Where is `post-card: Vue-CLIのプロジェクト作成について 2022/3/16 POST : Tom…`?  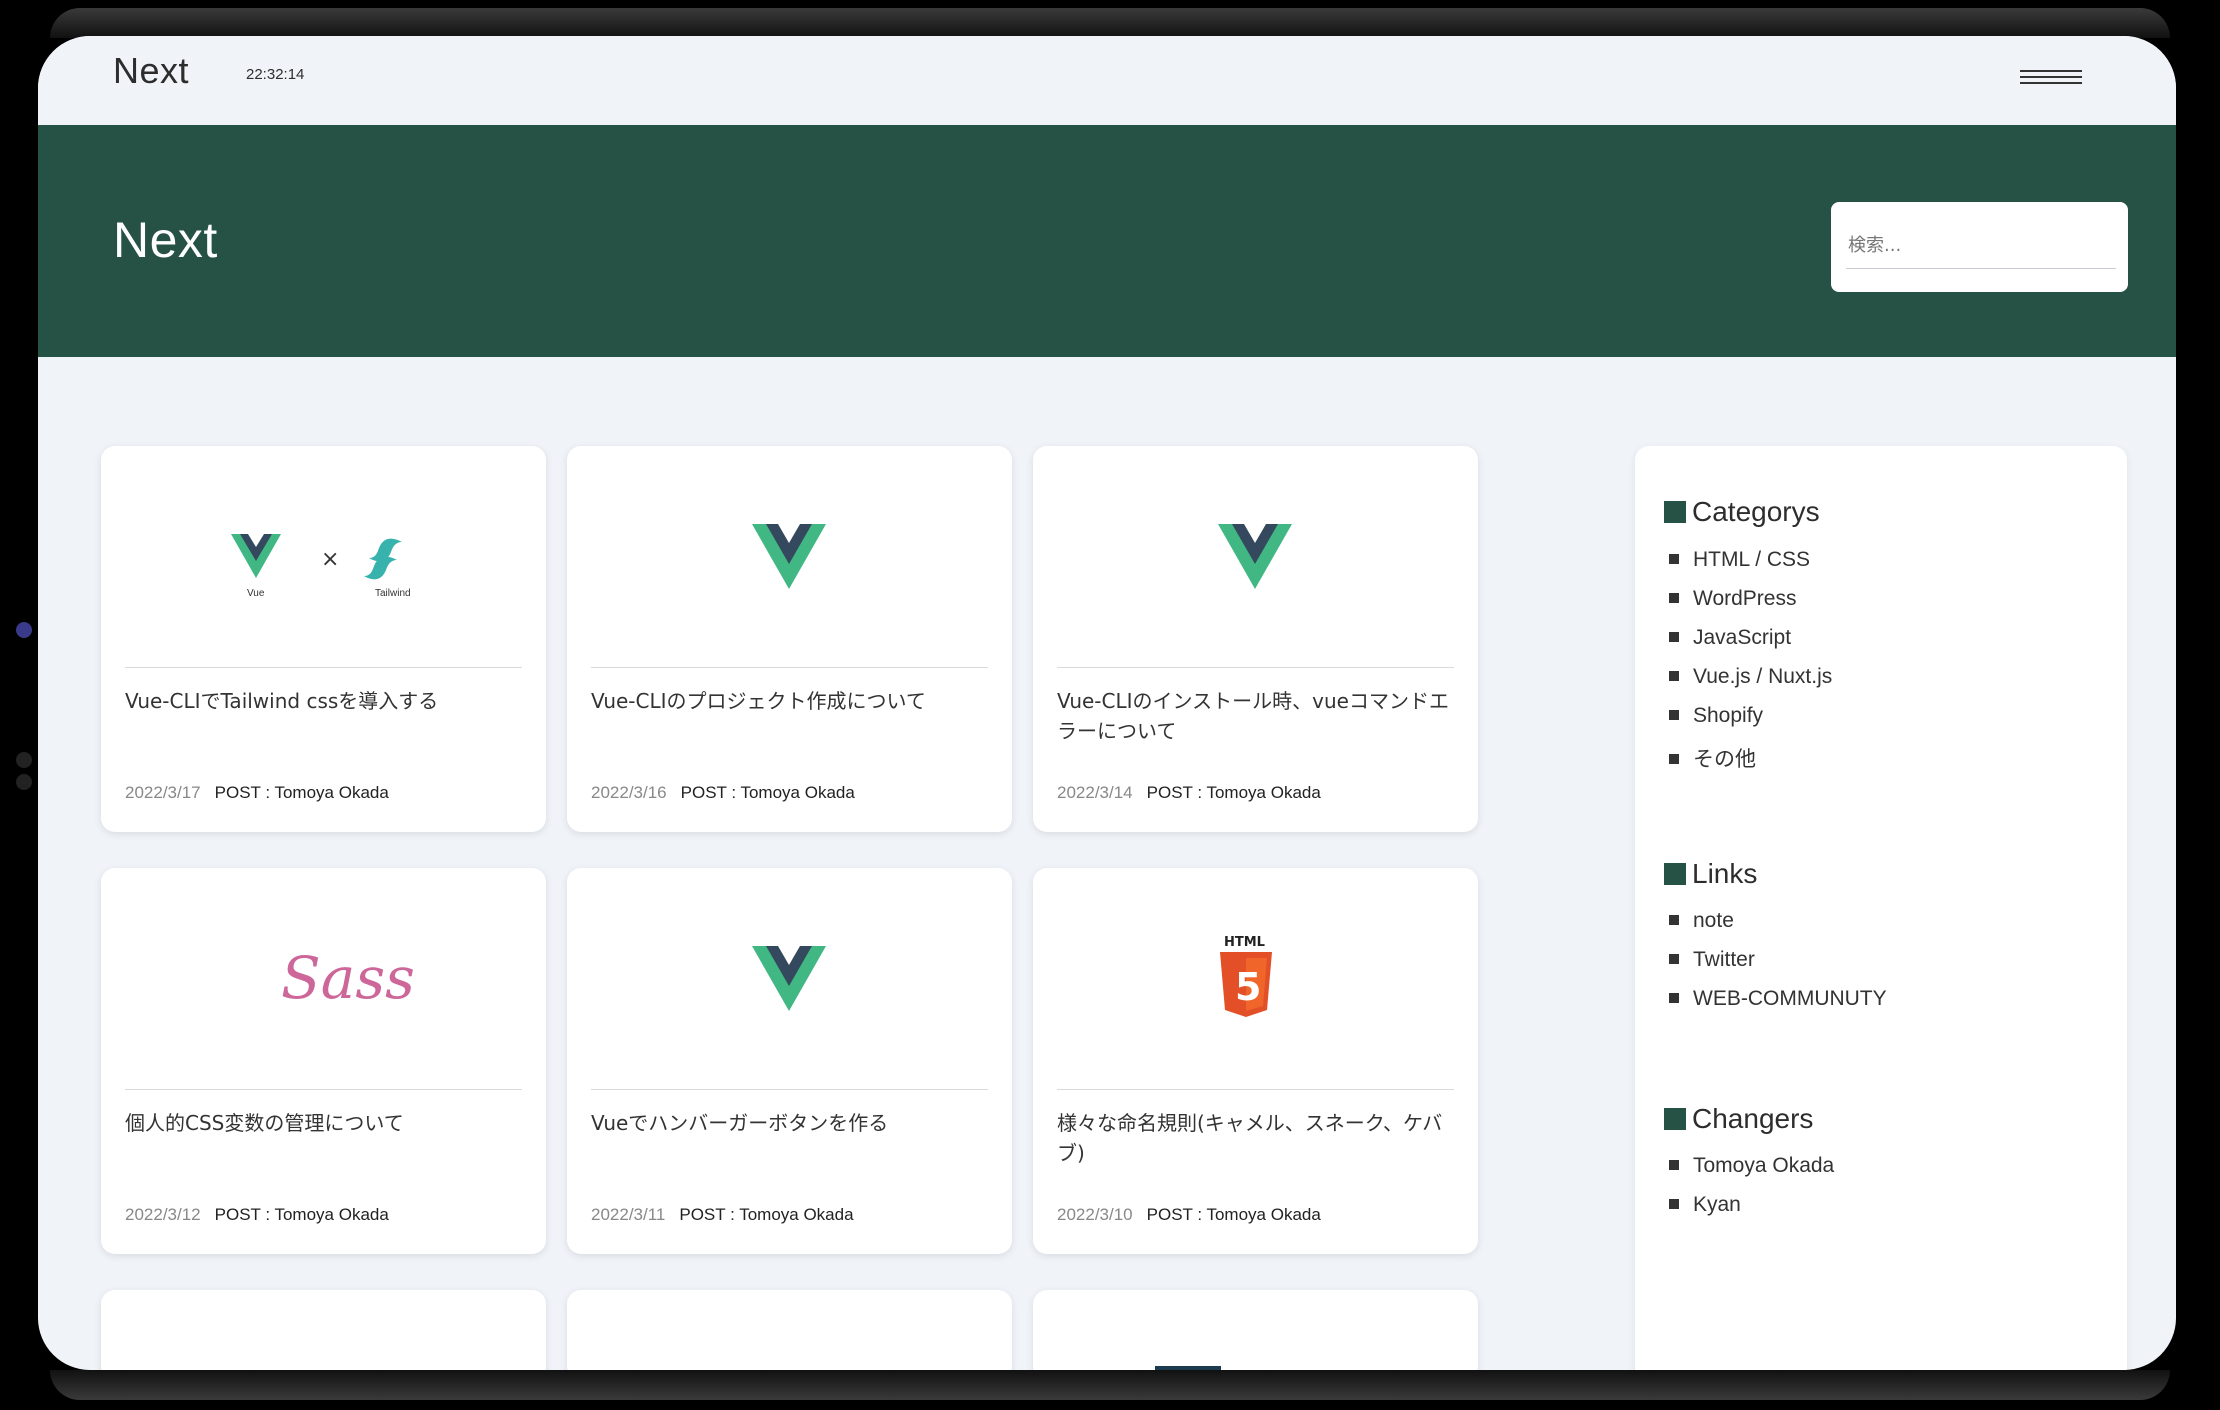 post-card: Vue-CLIのプロジェクト作成について 2022/3/16 POST : Tom… is located at coordinates (789, 639).